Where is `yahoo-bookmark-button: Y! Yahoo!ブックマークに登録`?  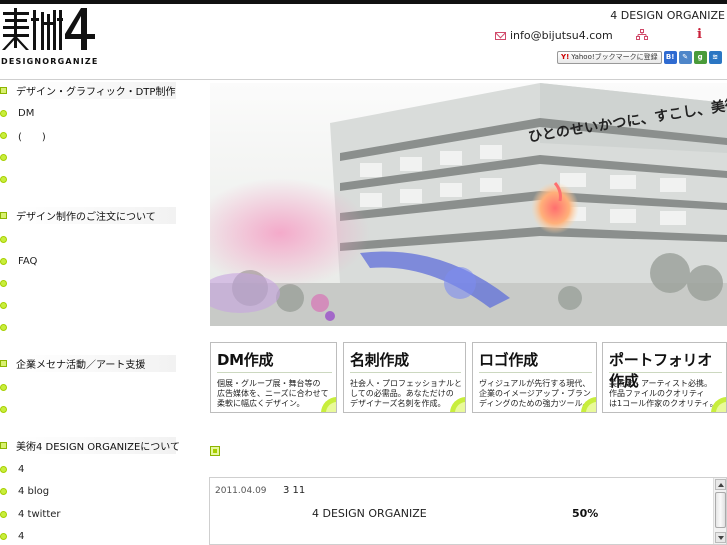 yahoo-bookmark-button: Y! Yahoo!ブックマークに登録 is located at coordinates (609, 57).